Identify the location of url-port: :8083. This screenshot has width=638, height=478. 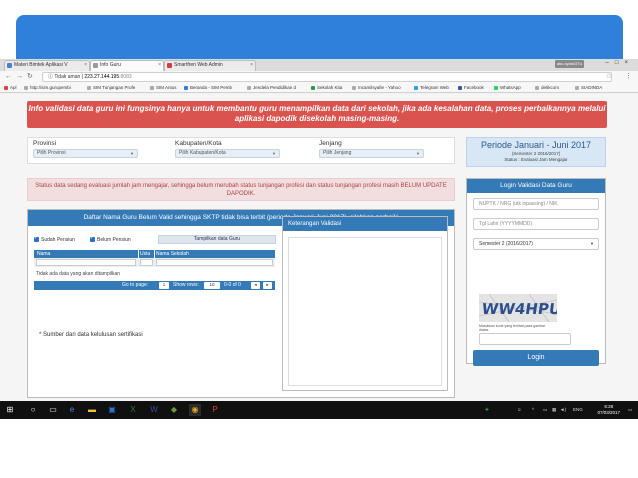
(125, 77).